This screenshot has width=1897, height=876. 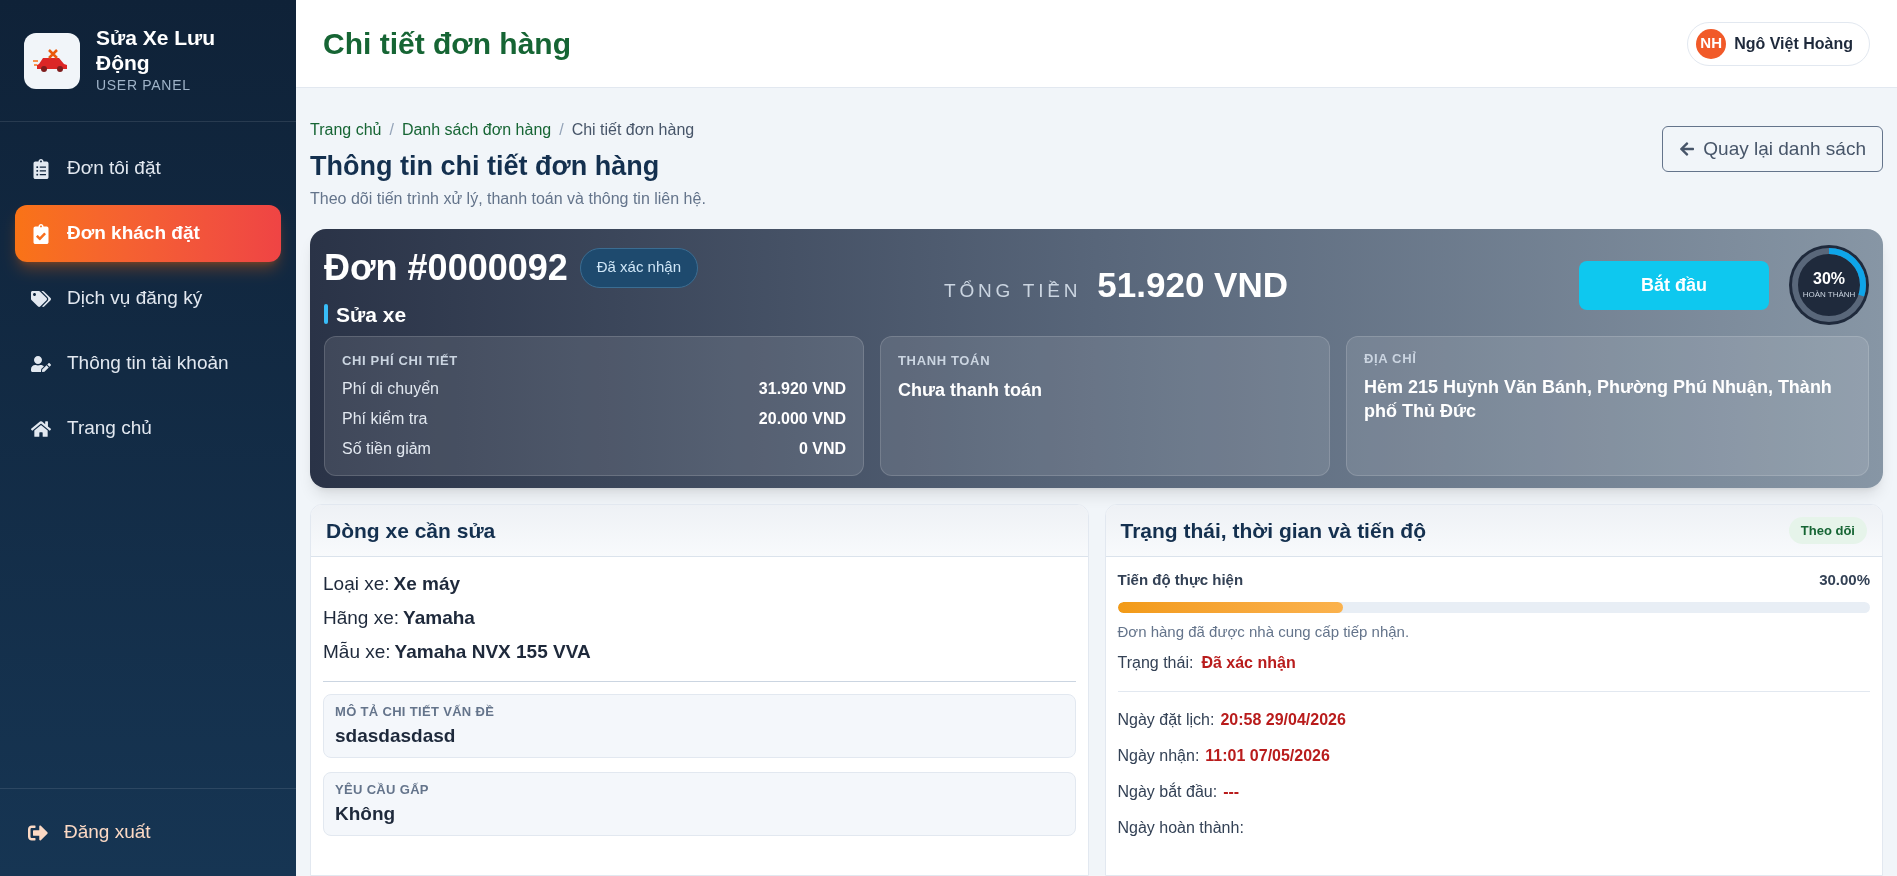 What do you see at coordinates (41, 363) in the screenshot?
I see `user-edit-icon` at bounding box center [41, 363].